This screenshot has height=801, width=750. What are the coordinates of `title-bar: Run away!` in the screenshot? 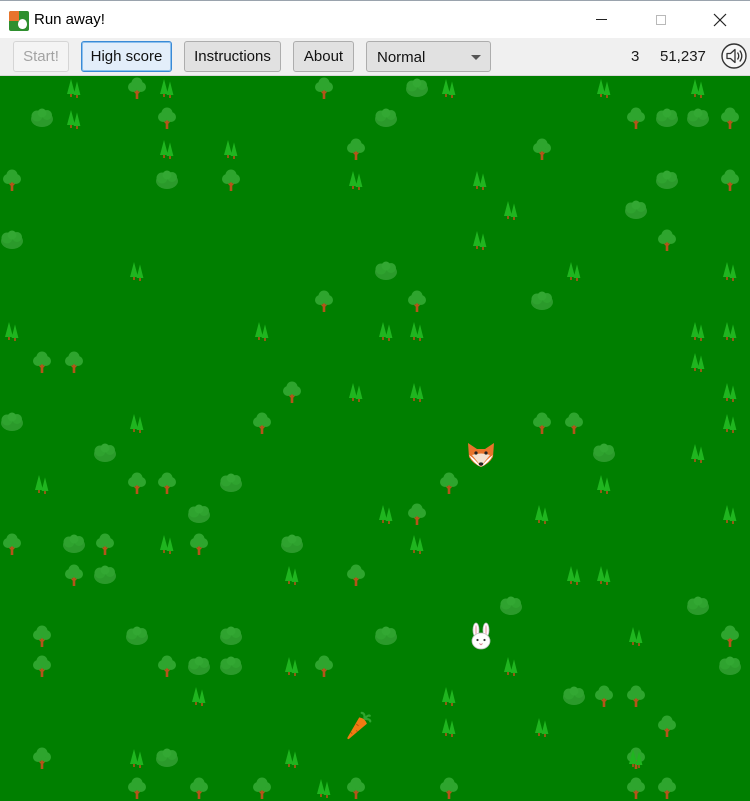 It's located at (375, 19).